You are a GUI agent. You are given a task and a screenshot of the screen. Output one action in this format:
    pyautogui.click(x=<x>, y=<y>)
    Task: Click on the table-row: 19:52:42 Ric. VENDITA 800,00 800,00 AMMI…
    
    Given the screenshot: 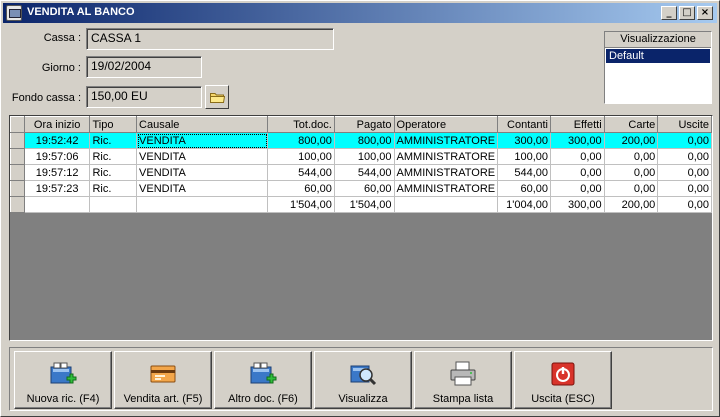 What is the action you would take?
    pyautogui.click(x=361, y=140)
    